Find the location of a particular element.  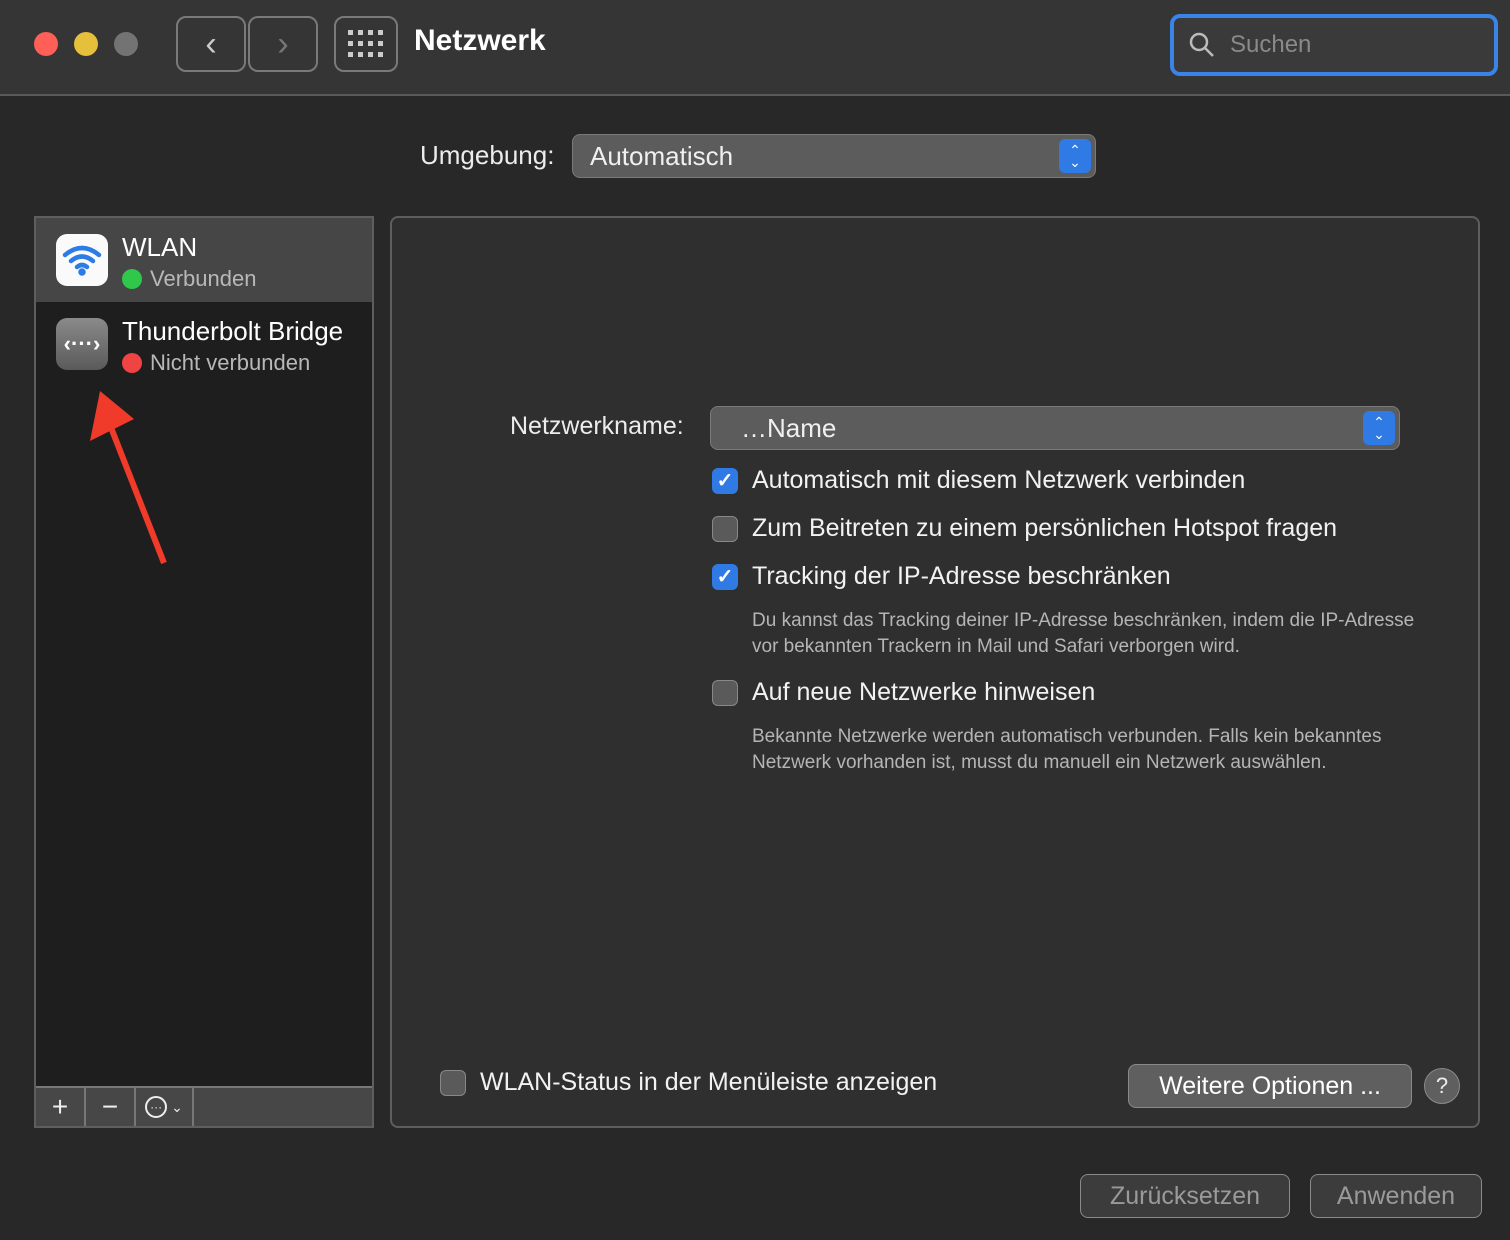

status-dot-green is located at coordinates (132, 279).